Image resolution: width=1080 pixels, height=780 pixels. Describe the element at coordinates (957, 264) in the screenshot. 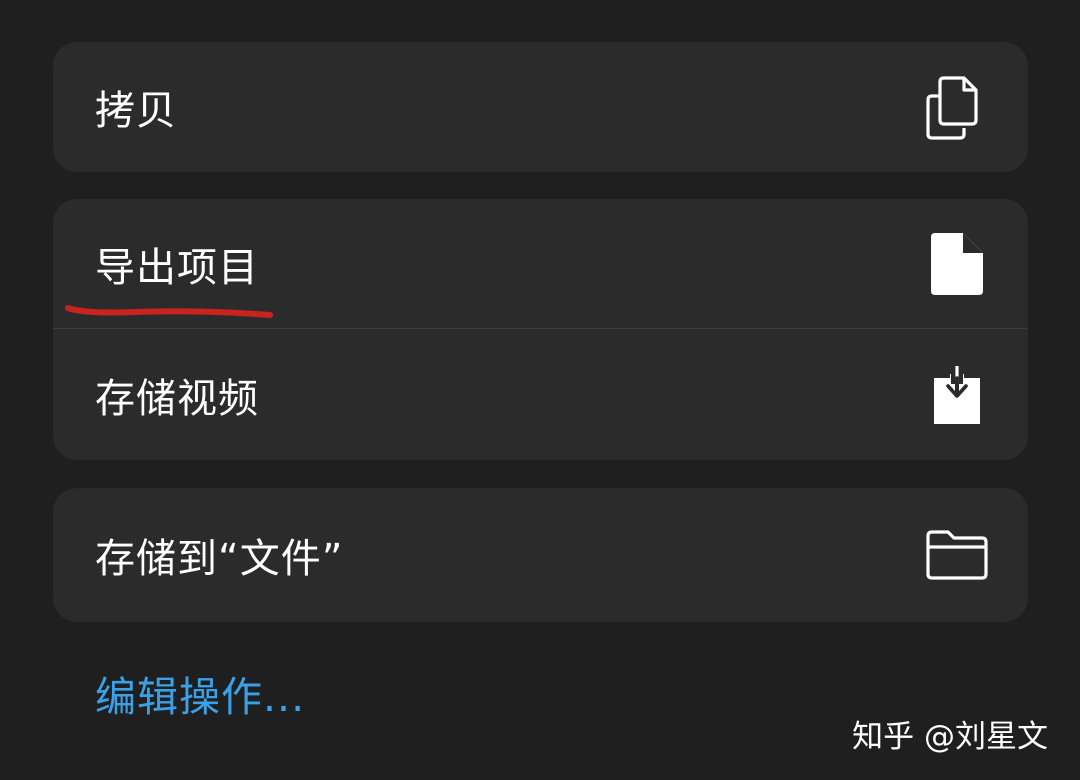

I see `document-icon` at that location.